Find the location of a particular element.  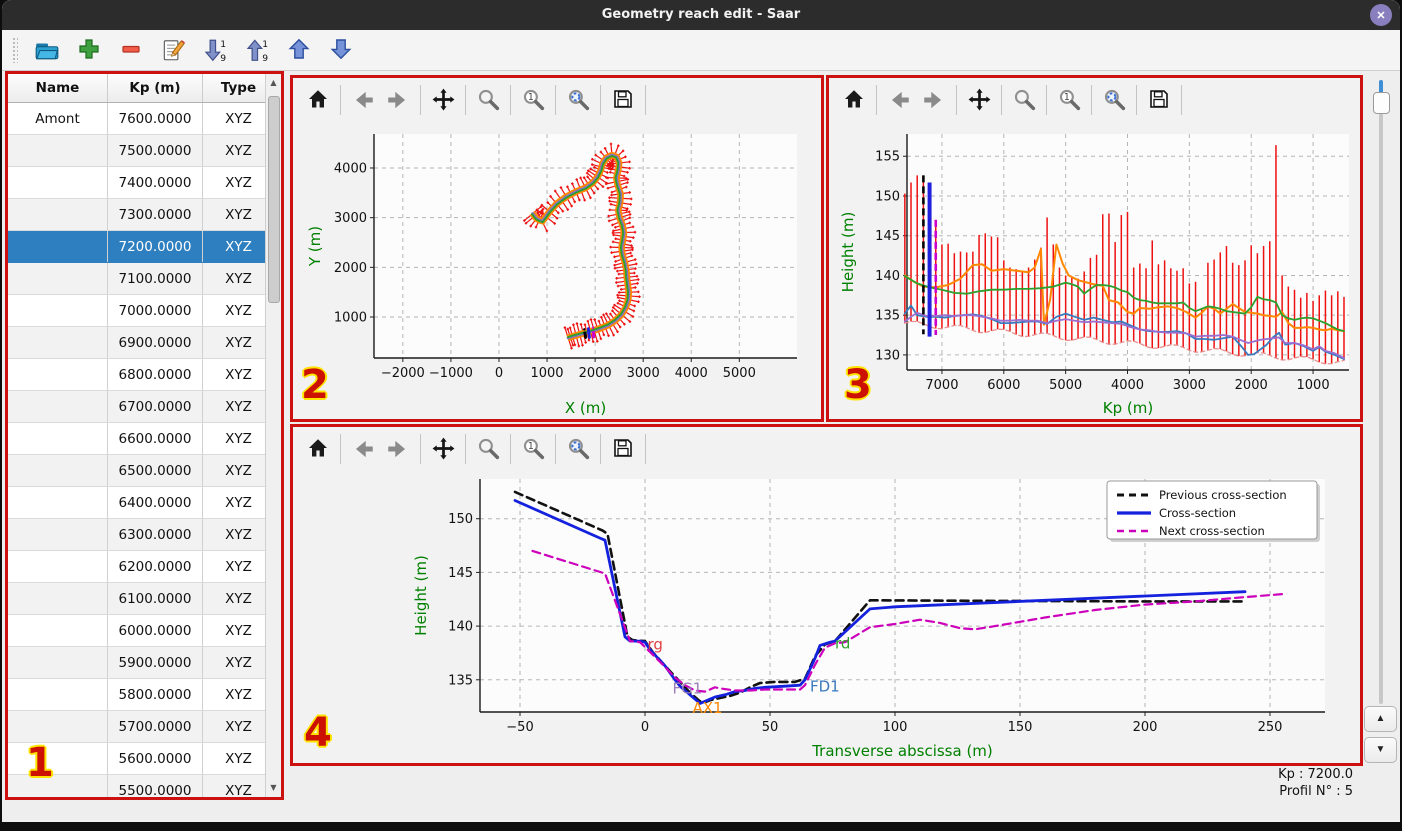

table-row: 7200.0000 XYZ is located at coordinates (141, 246).